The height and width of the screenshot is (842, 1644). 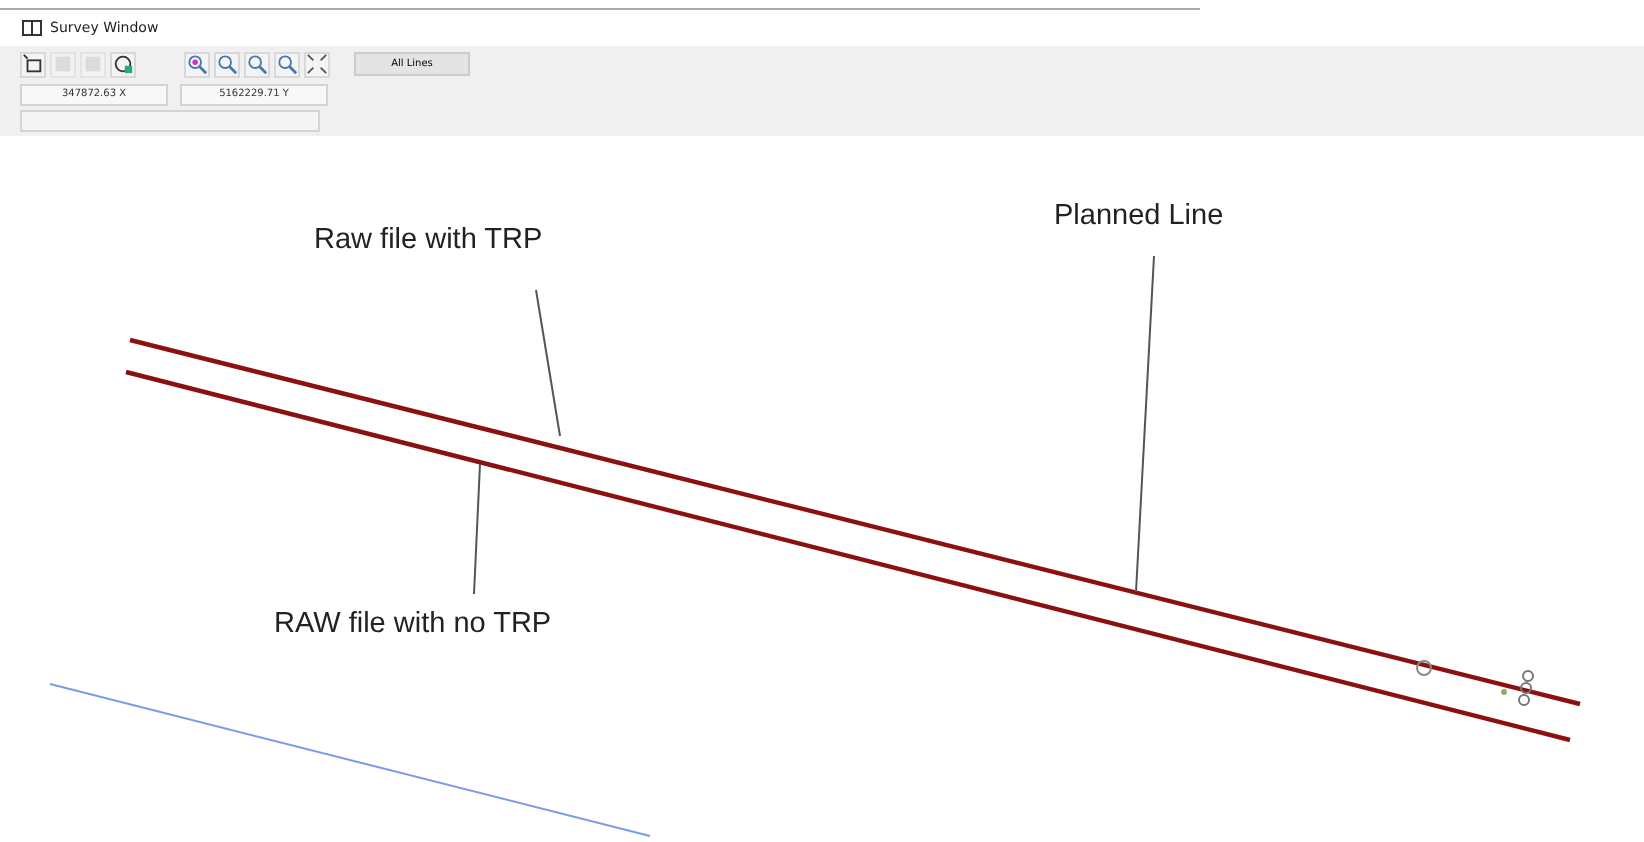 I want to click on station-marker-icon, so click(x=1517, y=688).